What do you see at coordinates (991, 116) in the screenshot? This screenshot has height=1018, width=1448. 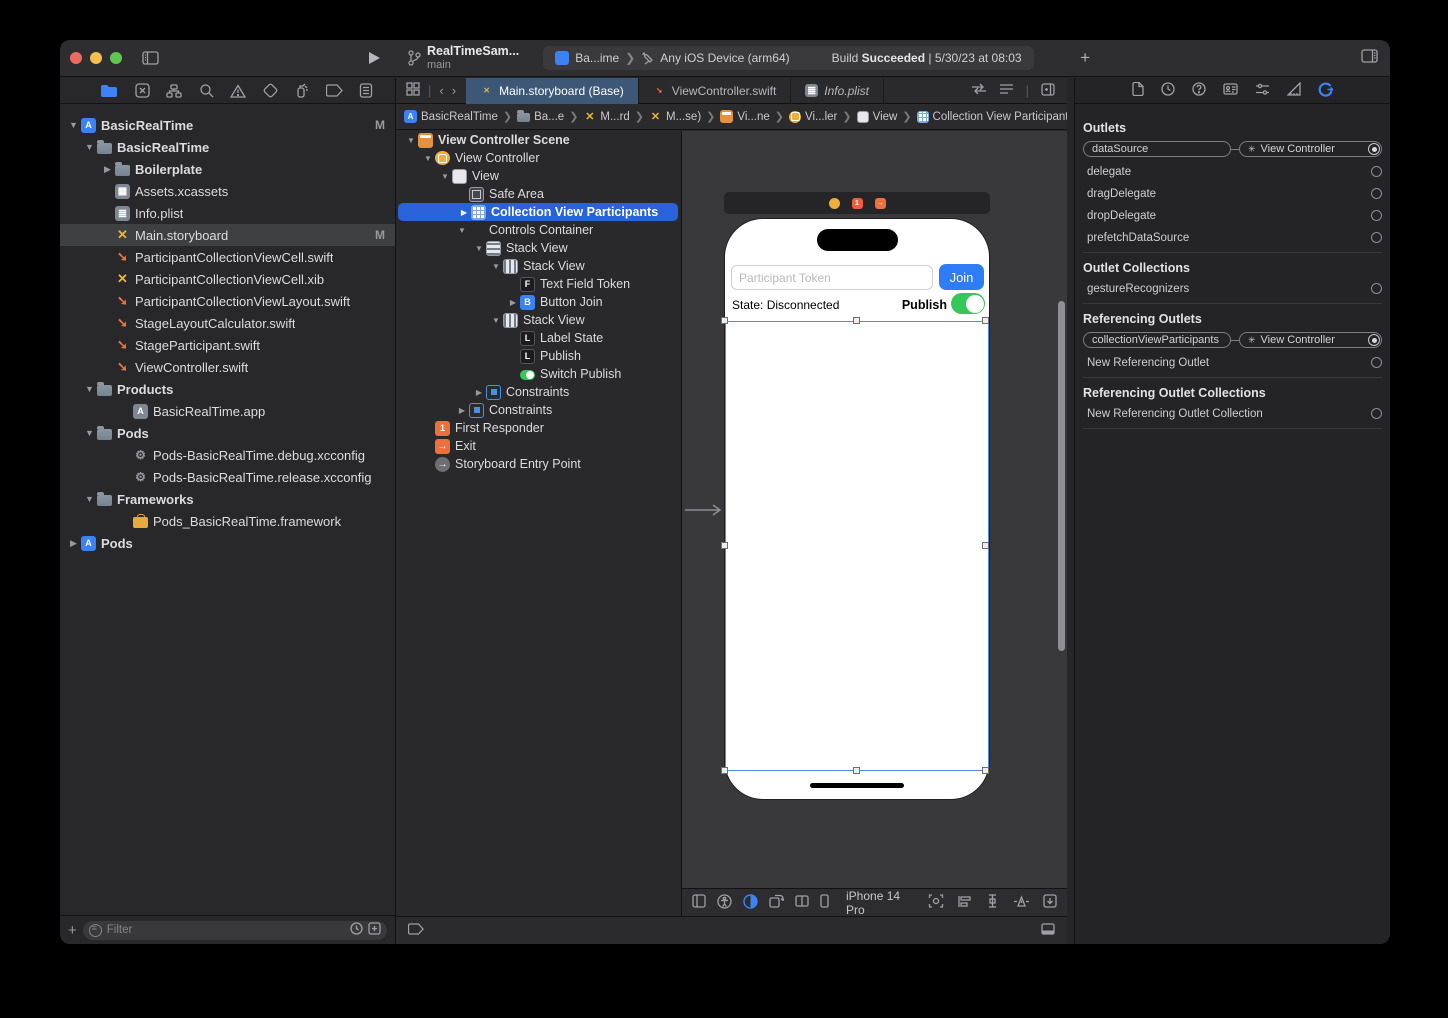 I see `breadcrumb-collection-view: Collection View Participants` at bounding box center [991, 116].